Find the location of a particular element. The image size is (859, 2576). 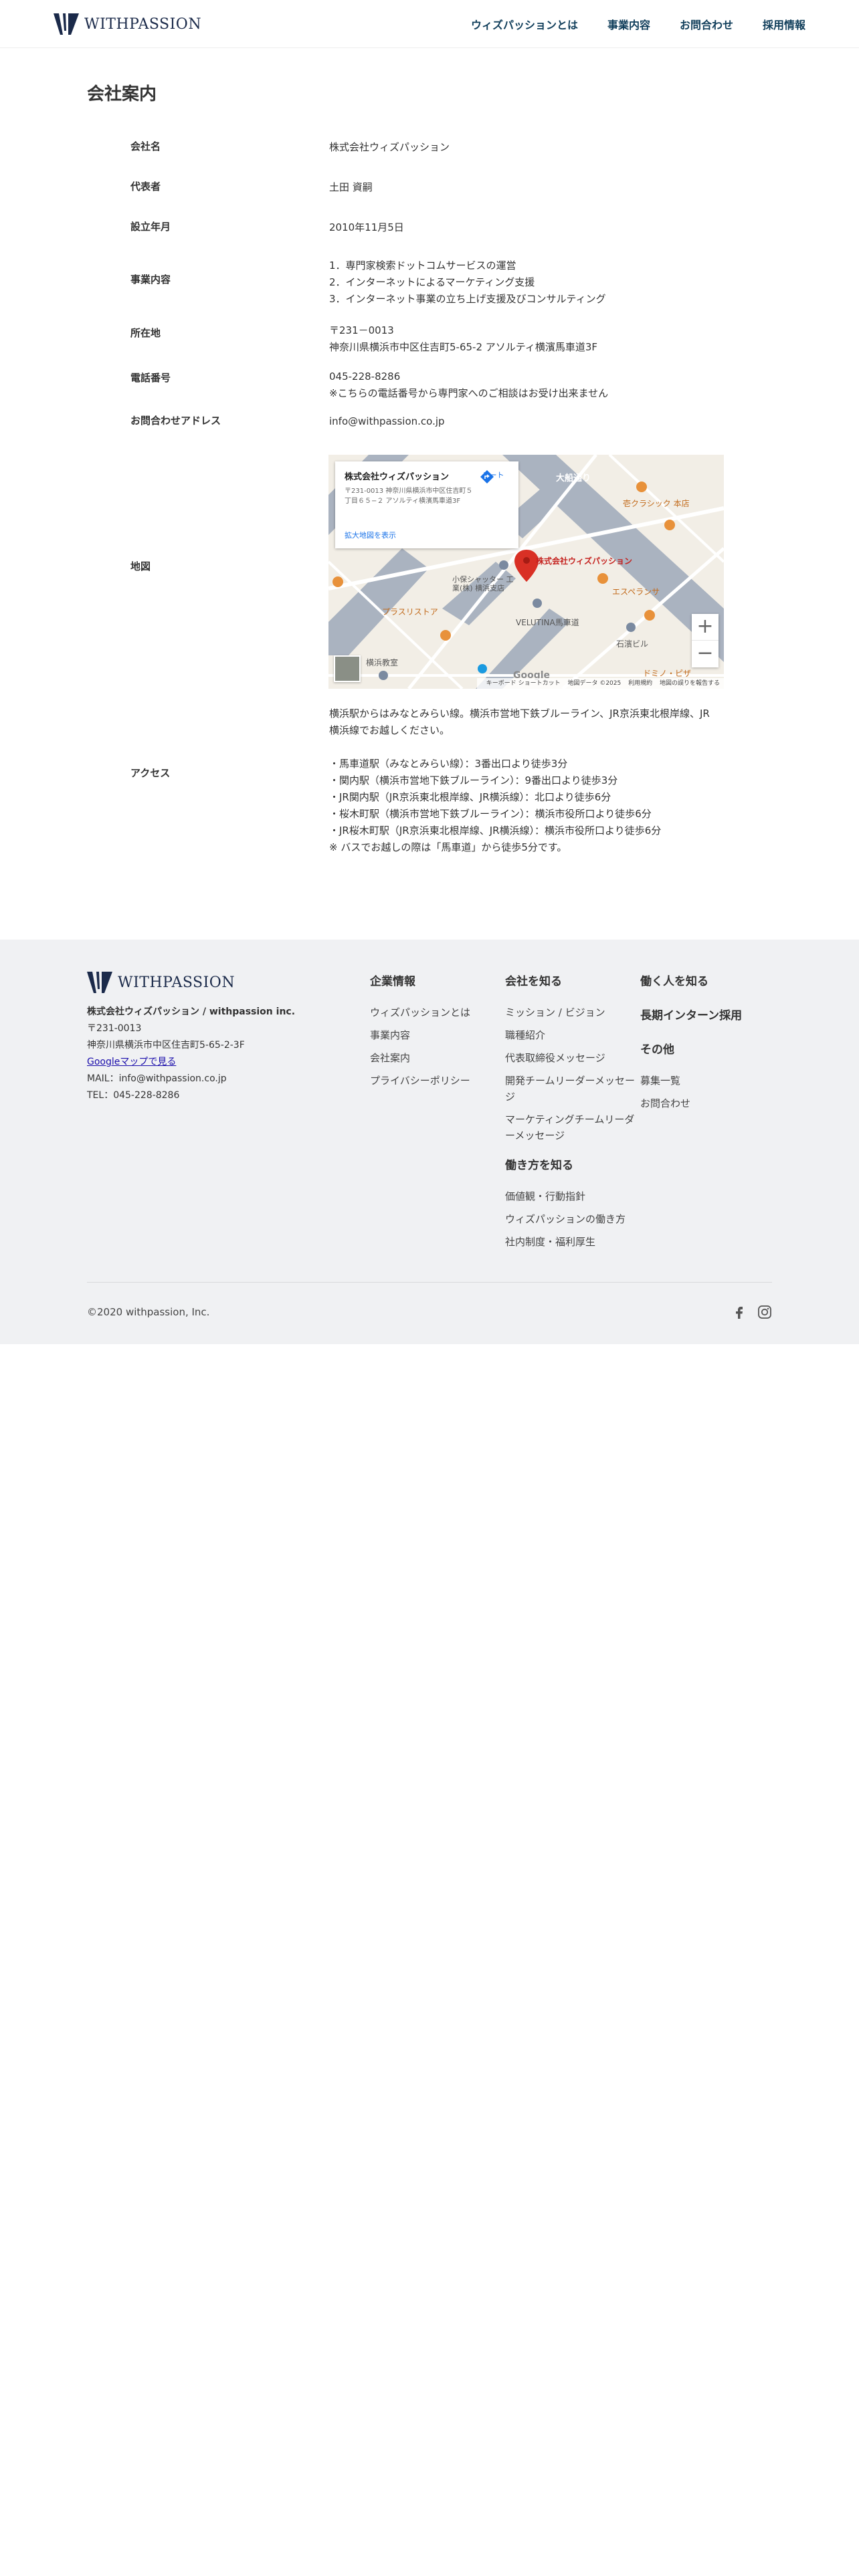

footer-link: プライバシーポリシー is located at coordinates (420, 1081).